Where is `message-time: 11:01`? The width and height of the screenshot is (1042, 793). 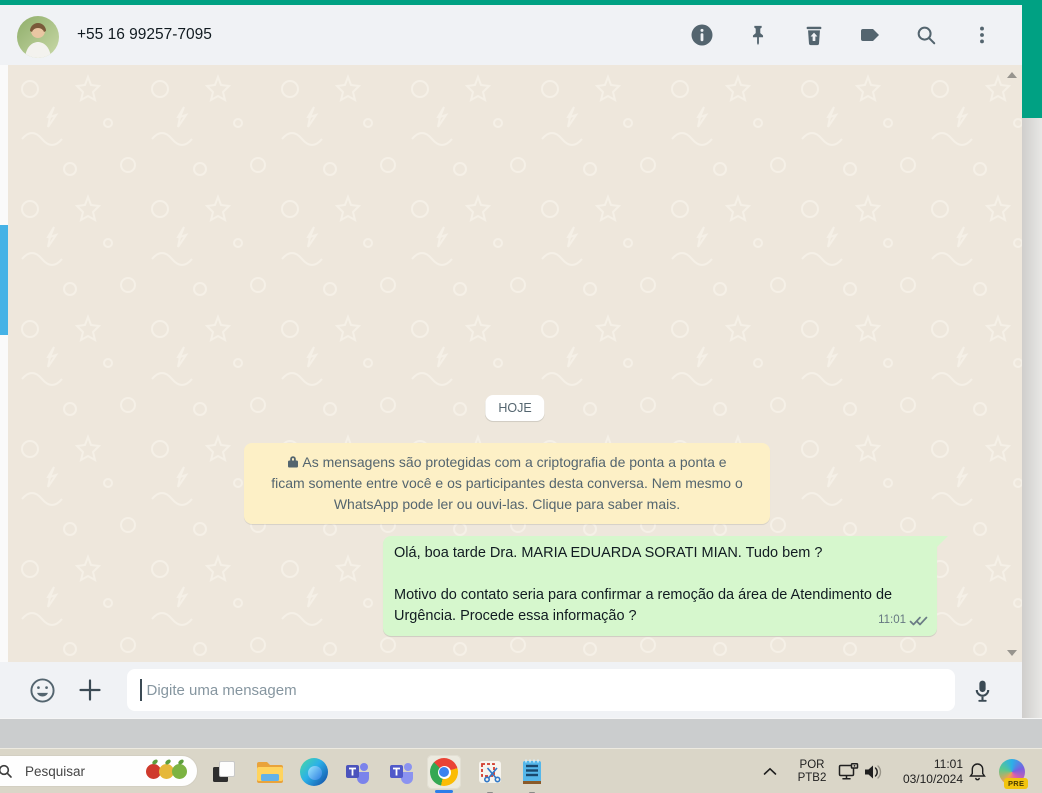 message-time: 11:01 is located at coordinates (892, 620).